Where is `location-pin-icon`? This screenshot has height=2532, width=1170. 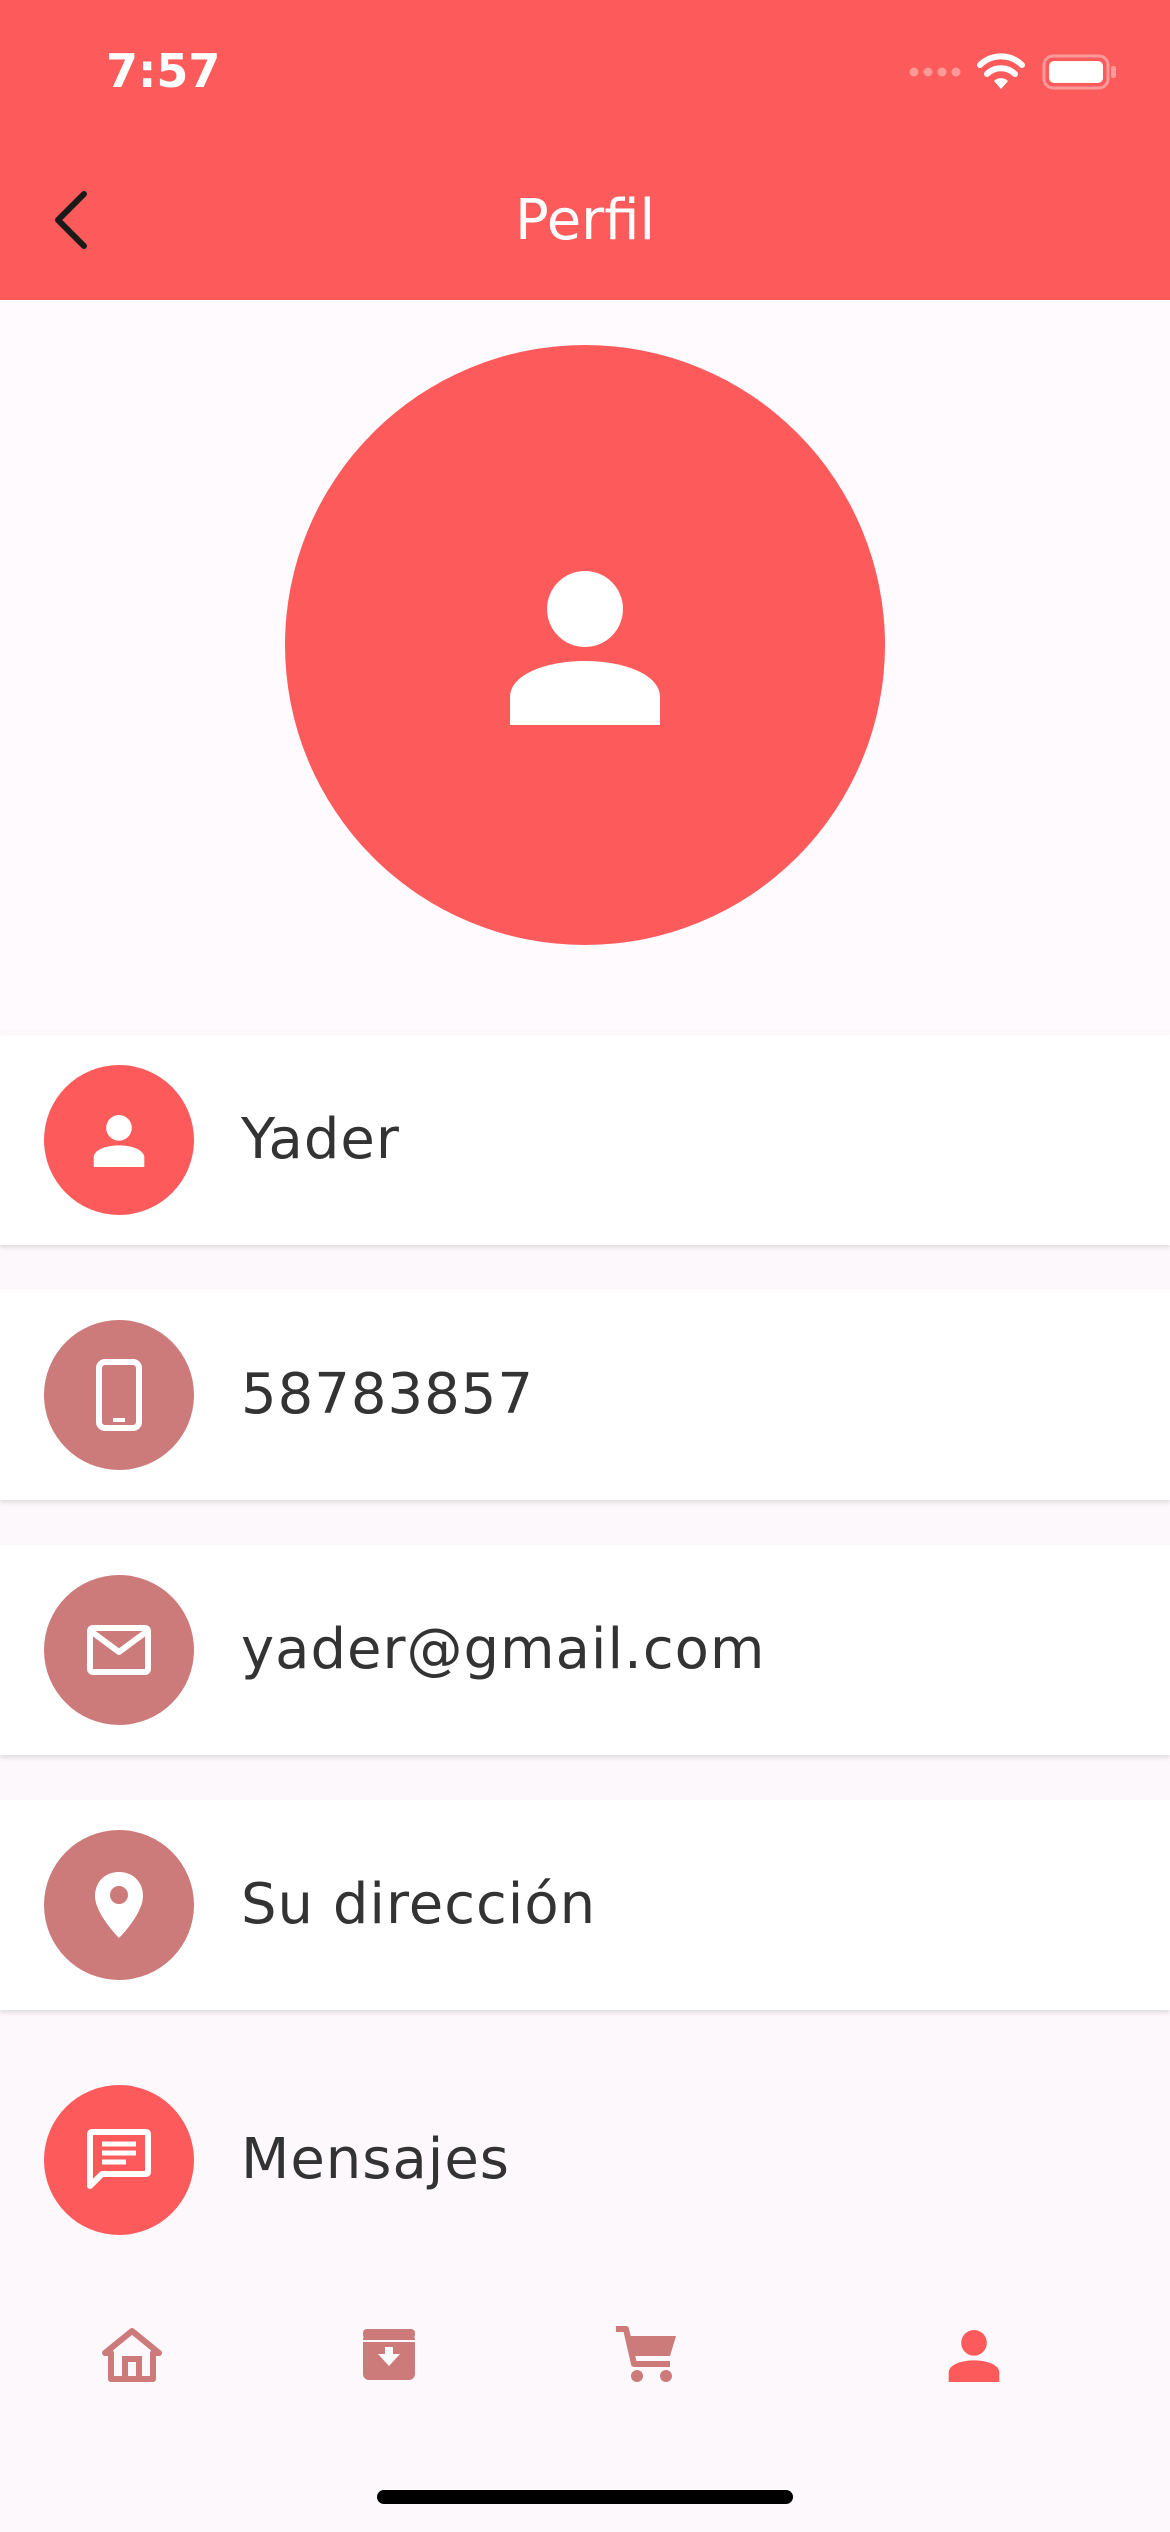 location-pin-icon is located at coordinates (119, 1905).